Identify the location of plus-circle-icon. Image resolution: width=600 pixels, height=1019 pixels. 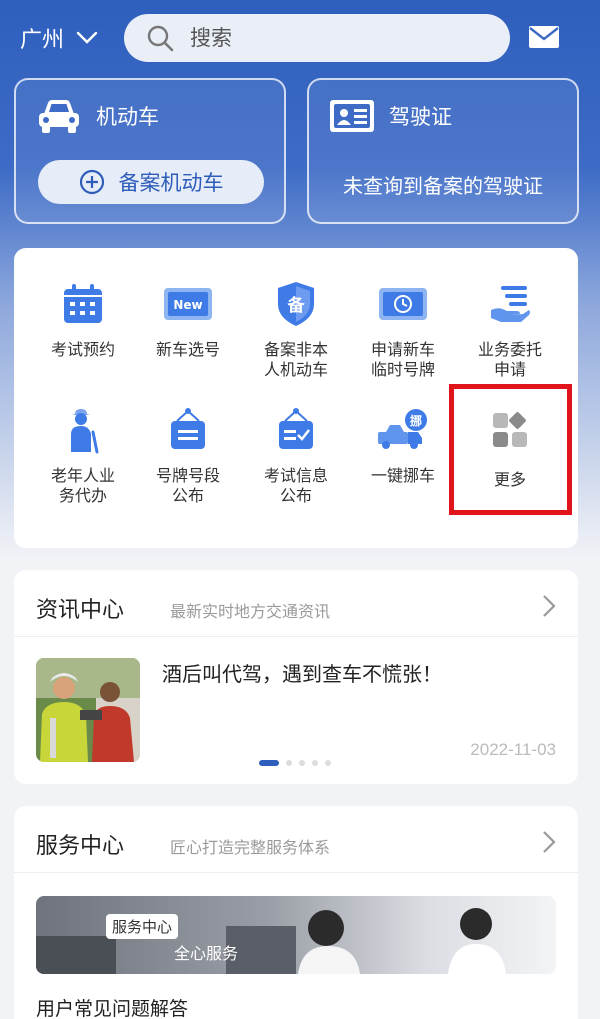
(91, 182).